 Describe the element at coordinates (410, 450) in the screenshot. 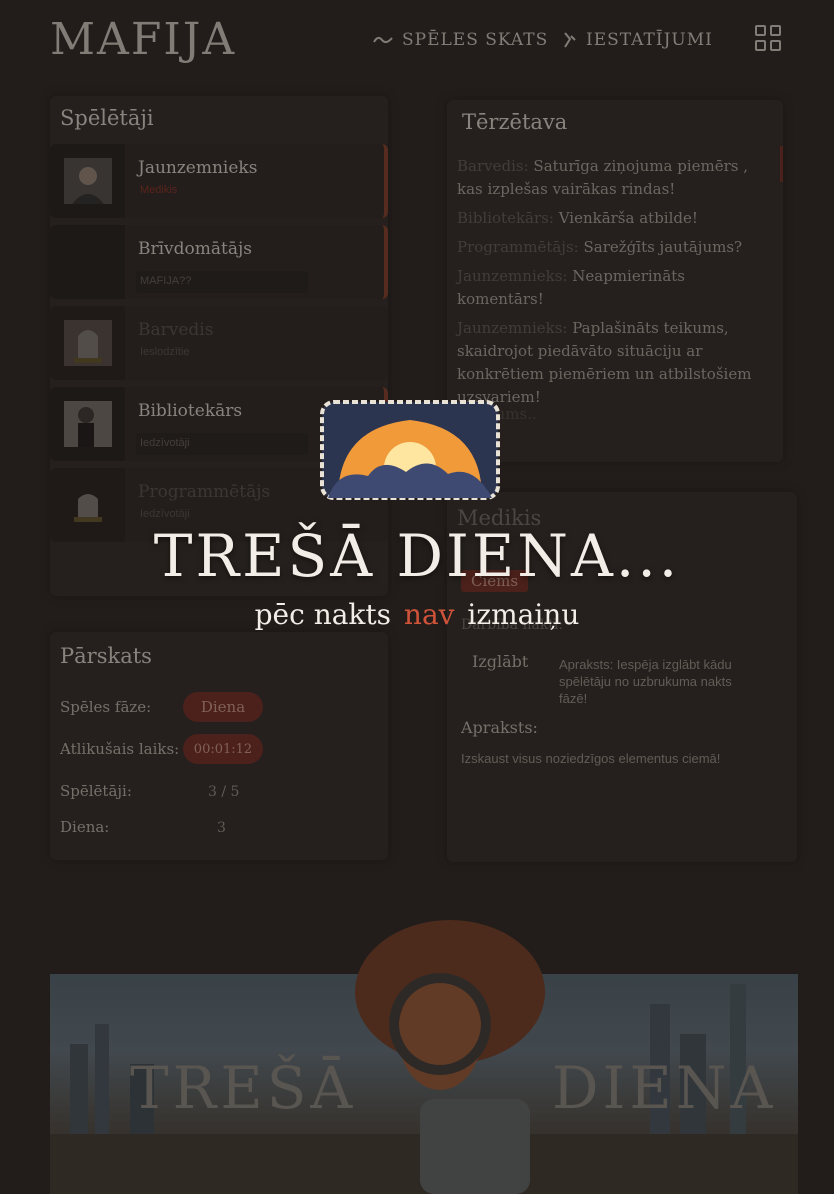

I see `sunrise-icon` at that location.